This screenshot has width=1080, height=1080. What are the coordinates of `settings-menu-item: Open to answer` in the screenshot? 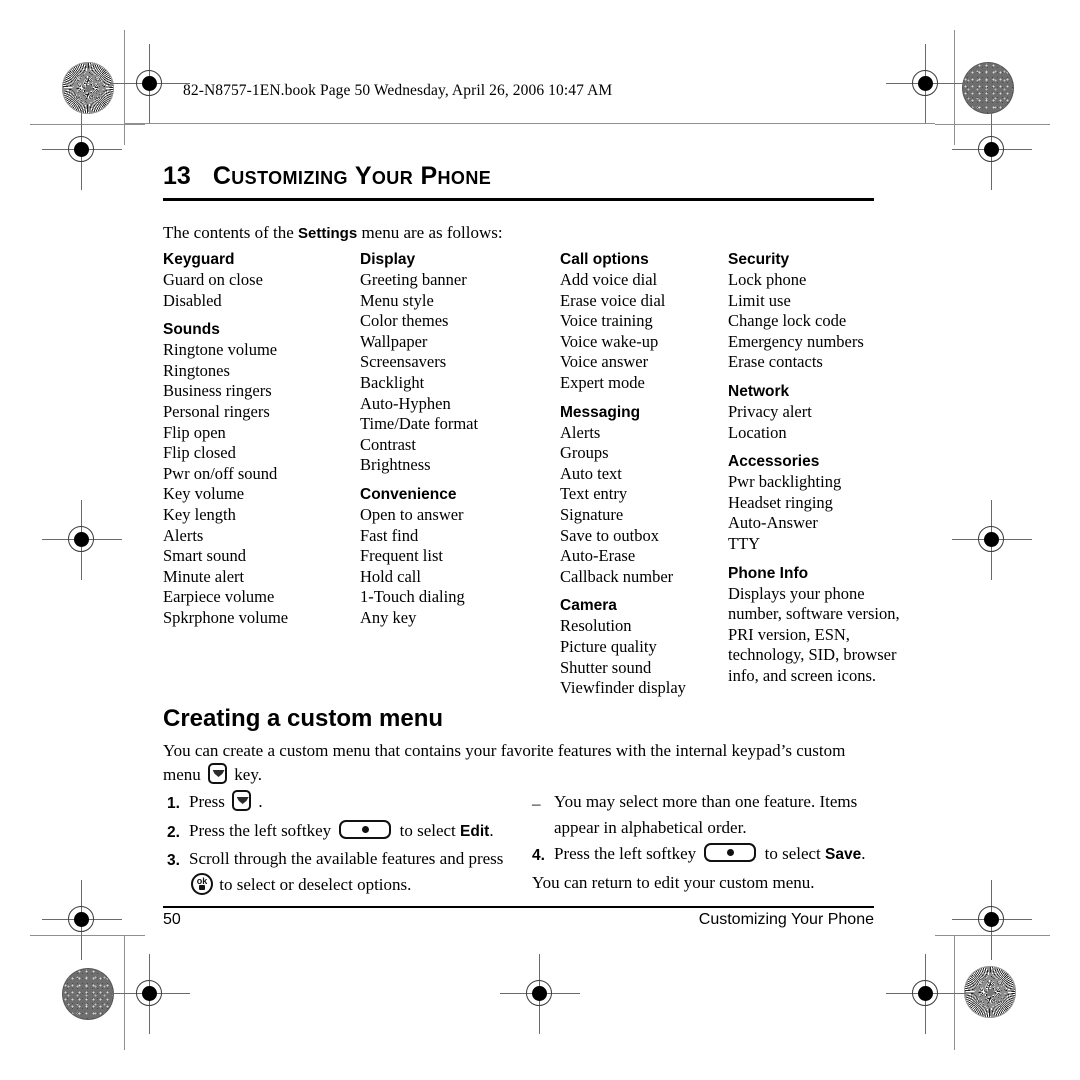 It's located at (412, 514).